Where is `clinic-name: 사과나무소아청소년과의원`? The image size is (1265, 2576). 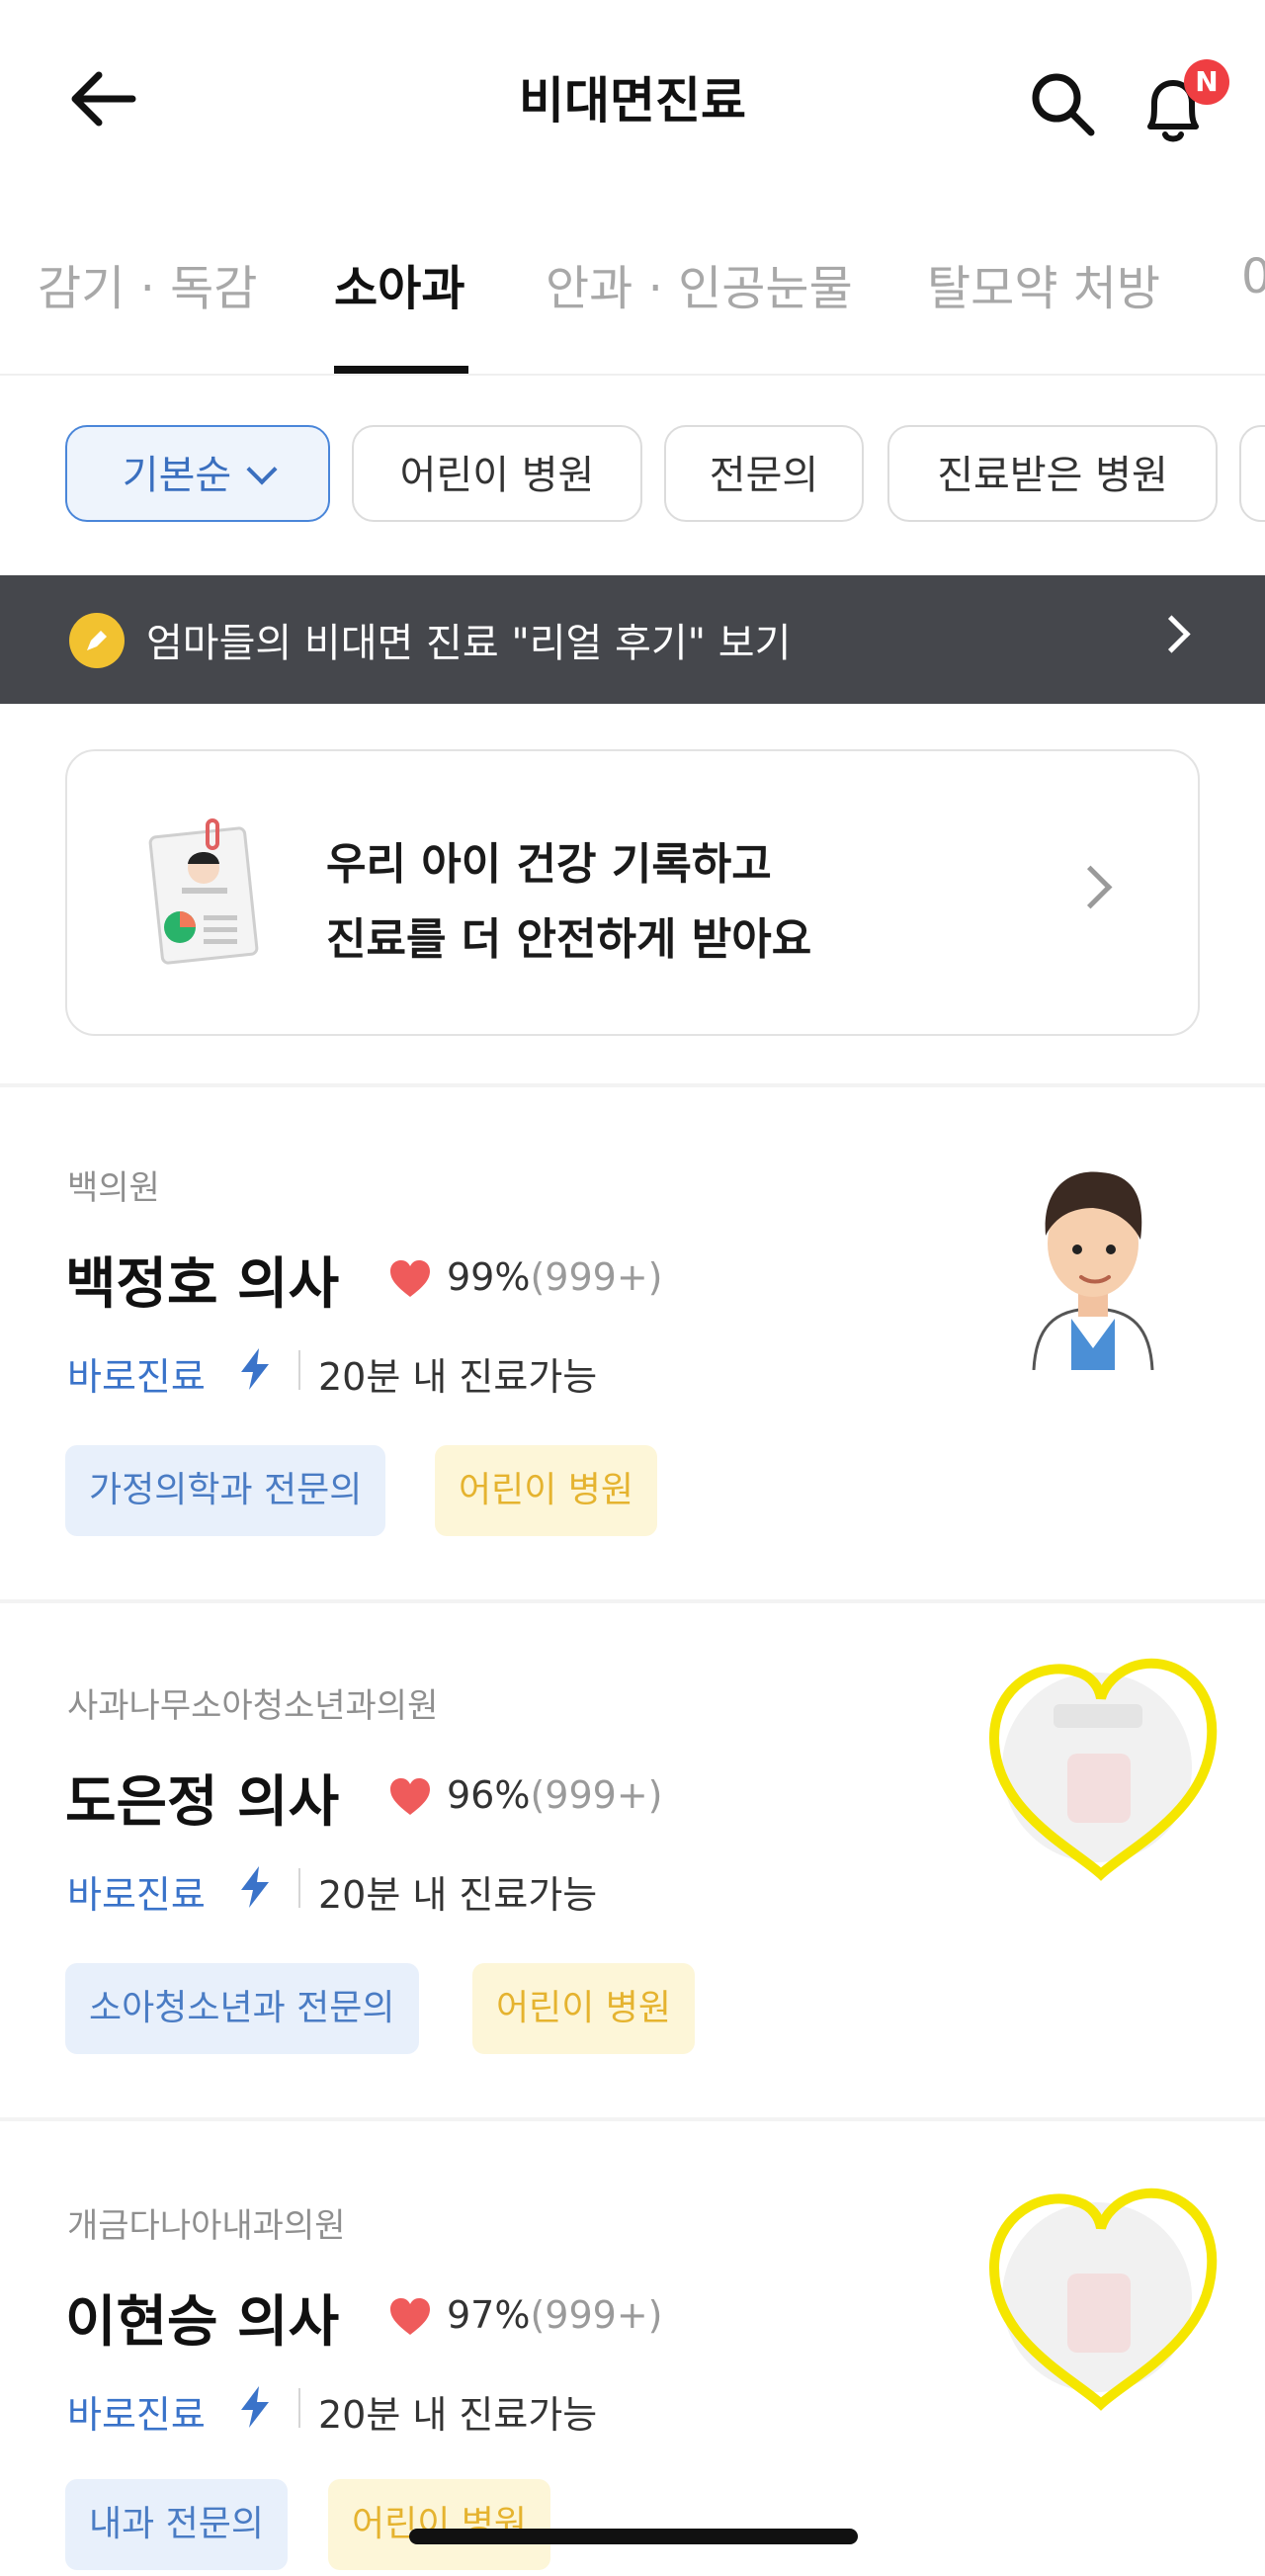 clinic-name: 사과나무소아청소년과의원 is located at coordinates (253, 1706).